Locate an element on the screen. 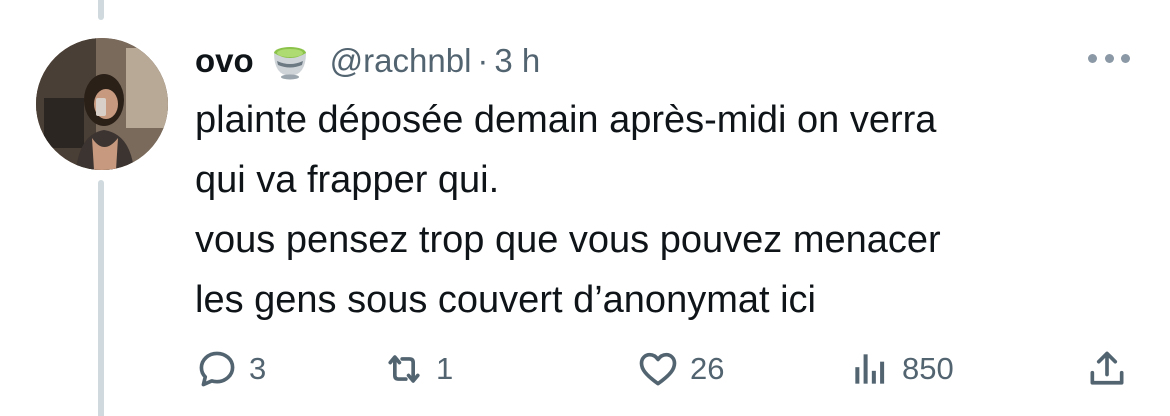 The height and width of the screenshot is (416, 1170). reply-button: 3 is located at coordinates (230, 369).